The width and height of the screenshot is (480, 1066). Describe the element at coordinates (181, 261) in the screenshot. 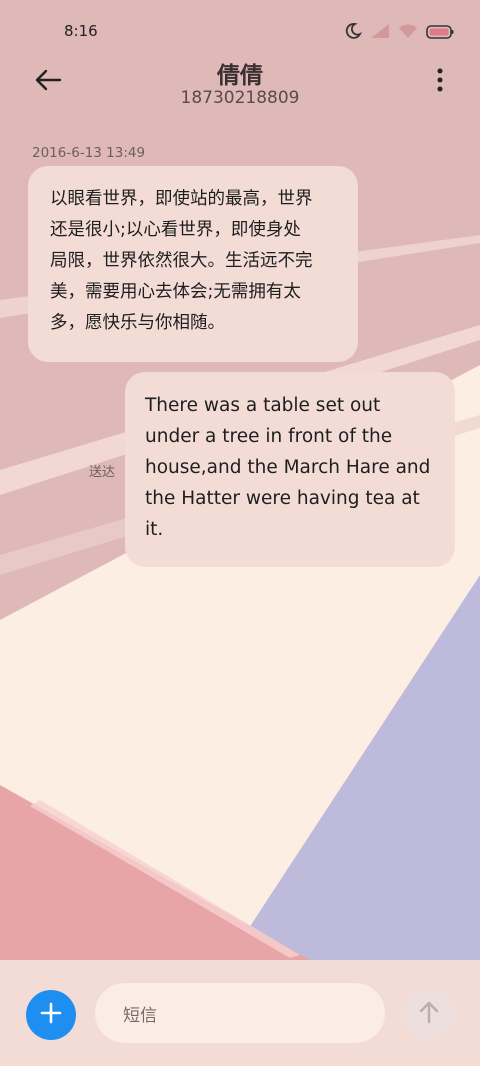

I see `message-line: 局限，世界依然很大。生活远不完` at that location.